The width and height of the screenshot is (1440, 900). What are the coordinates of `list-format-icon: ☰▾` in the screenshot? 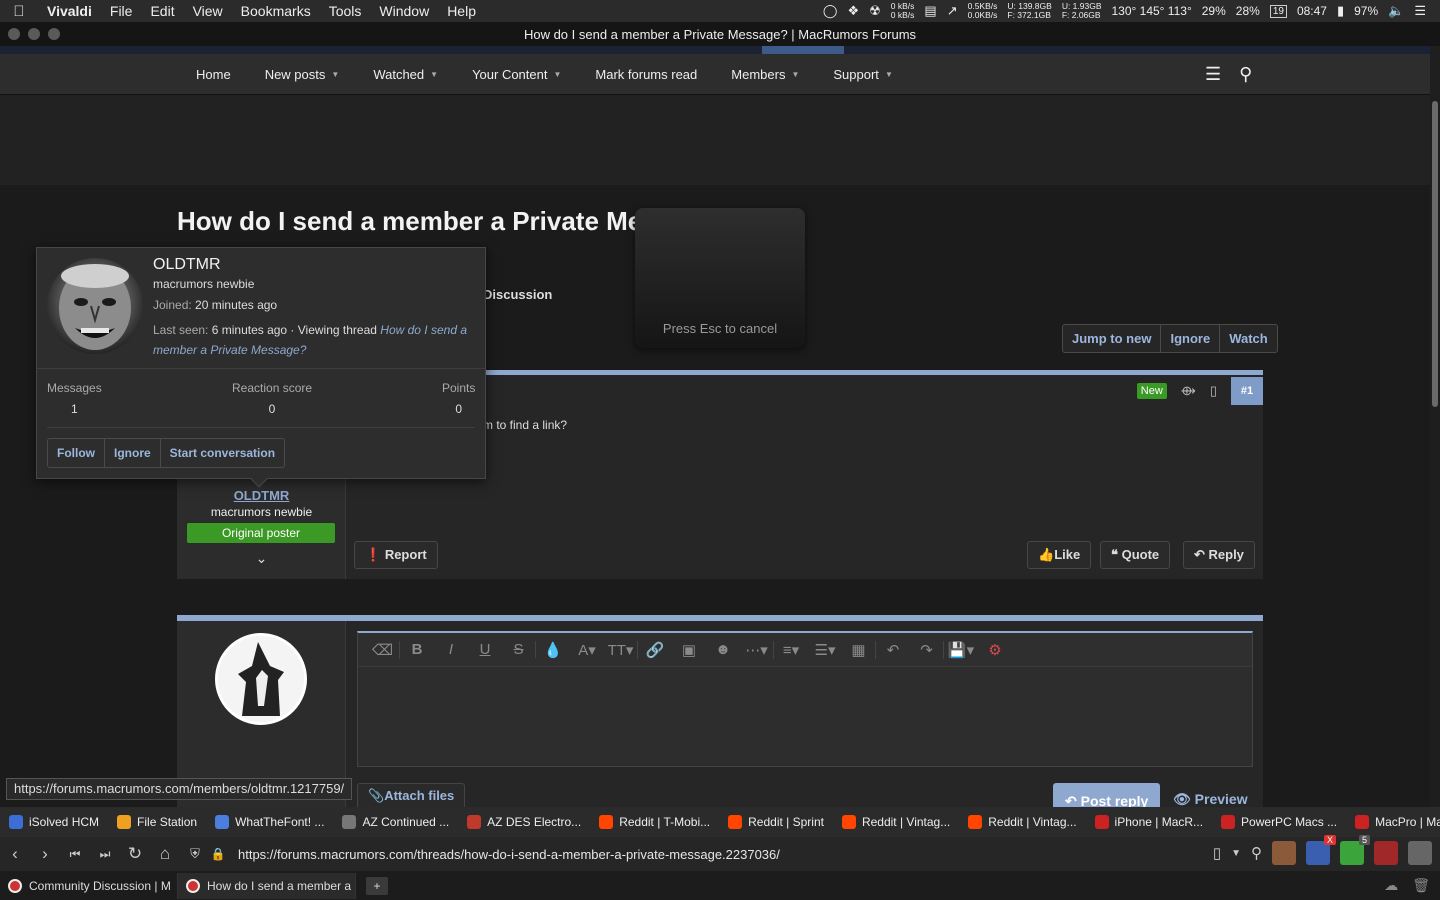 It's located at (825, 650).